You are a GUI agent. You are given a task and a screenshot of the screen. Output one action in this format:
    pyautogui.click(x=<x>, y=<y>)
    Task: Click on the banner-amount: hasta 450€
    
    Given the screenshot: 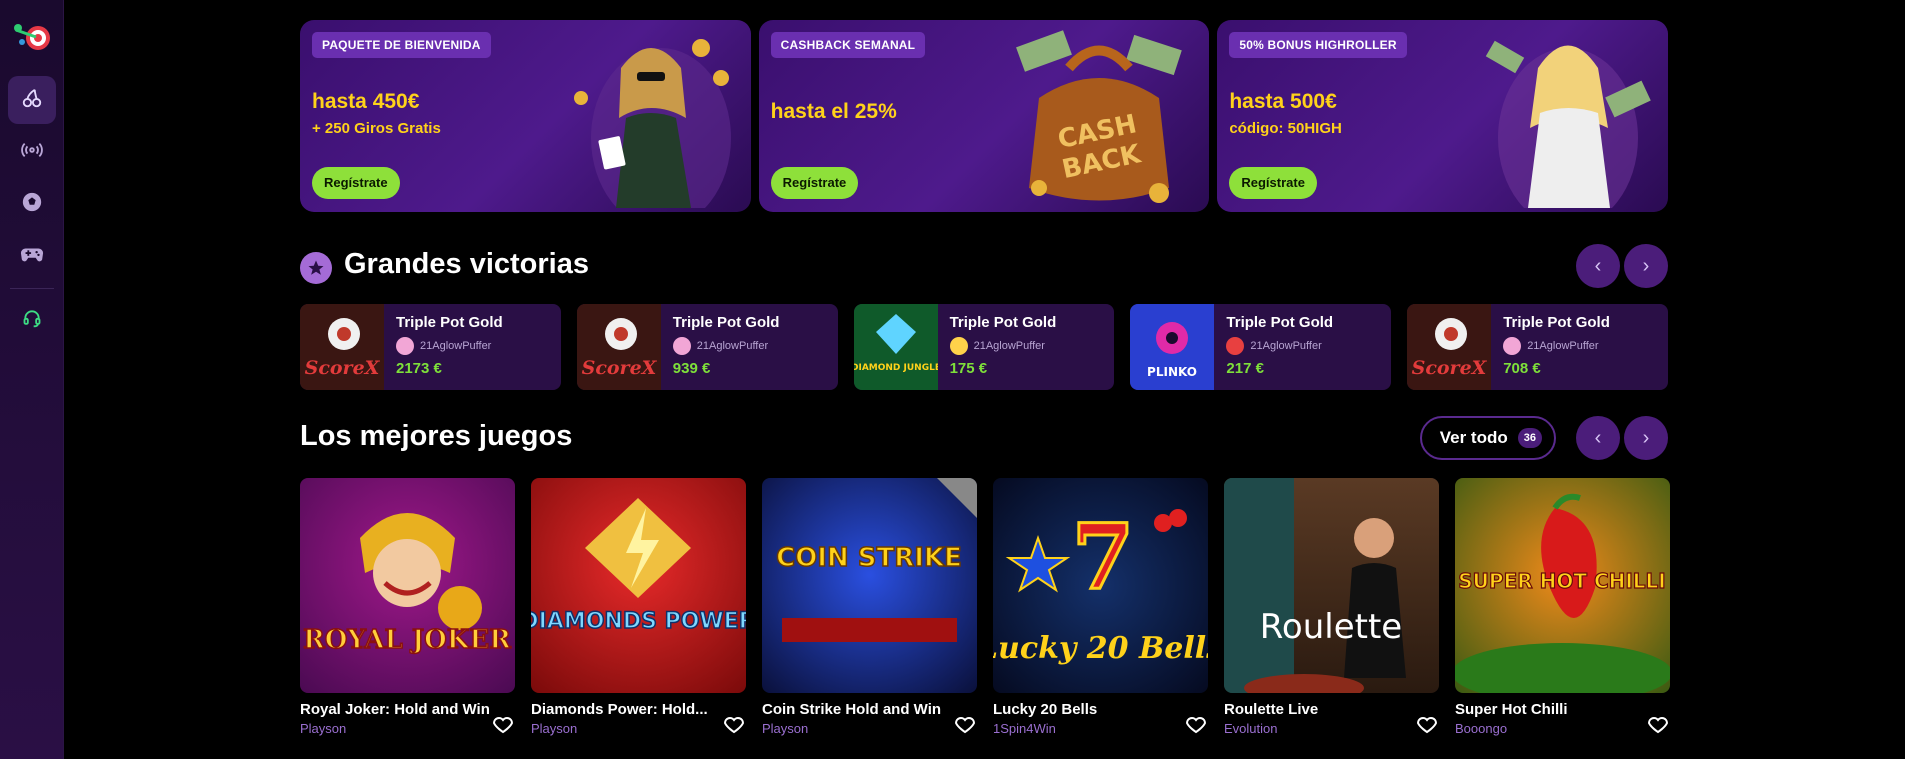 What is the action you would take?
    pyautogui.click(x=366, y=101)
    